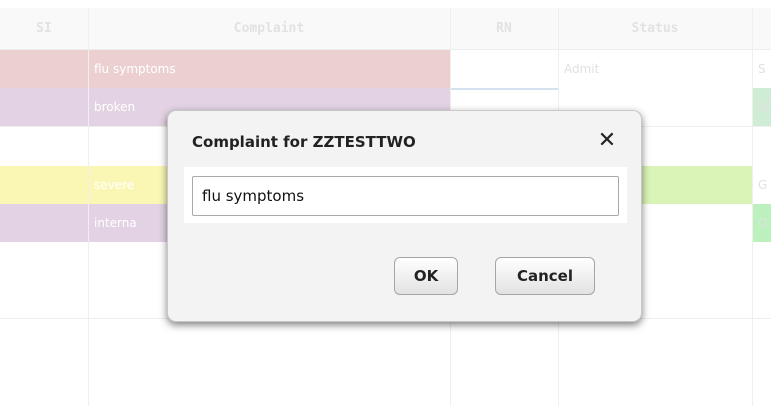  I want to click on dialog-body, so click(405, 195).